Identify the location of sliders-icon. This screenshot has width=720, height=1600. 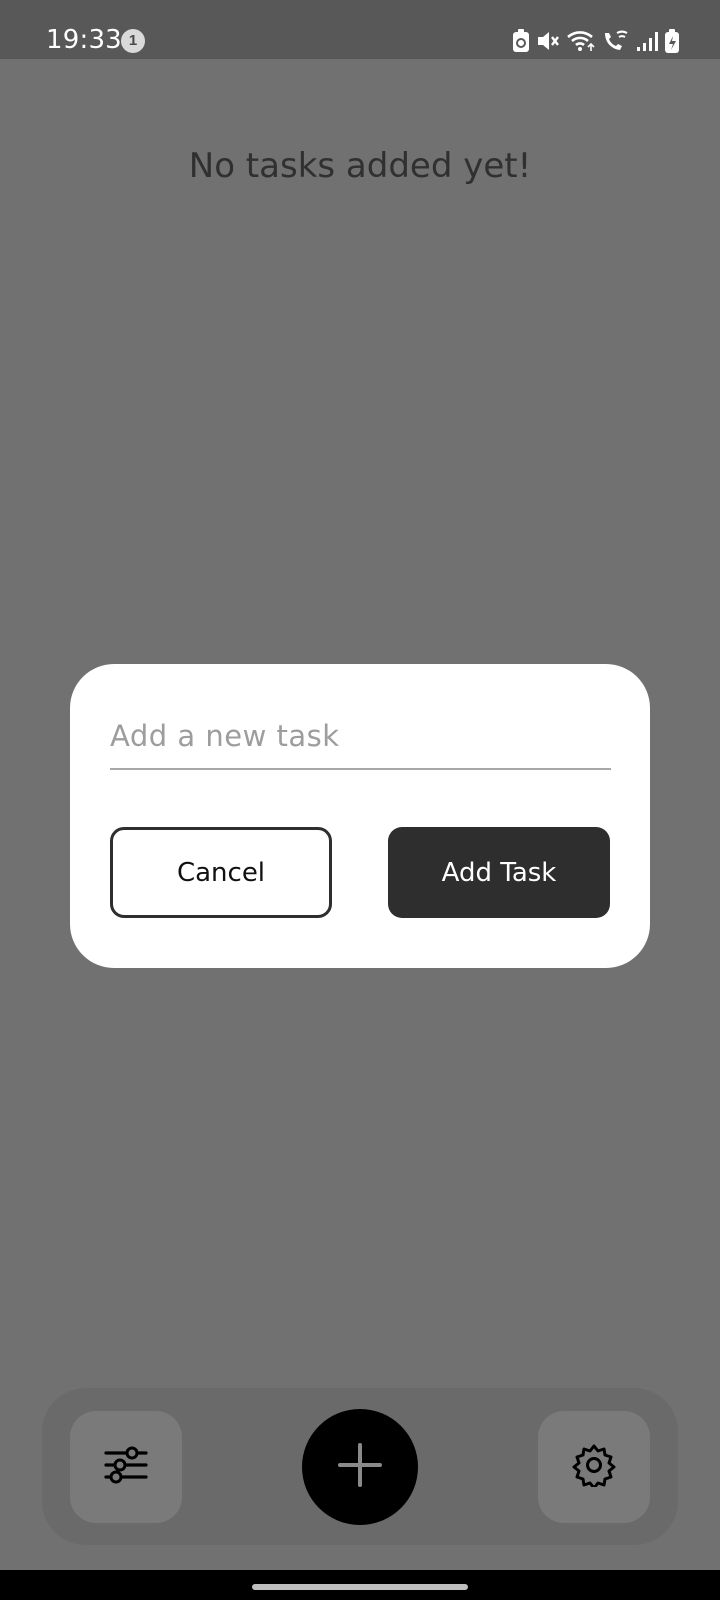
(126, 1467).